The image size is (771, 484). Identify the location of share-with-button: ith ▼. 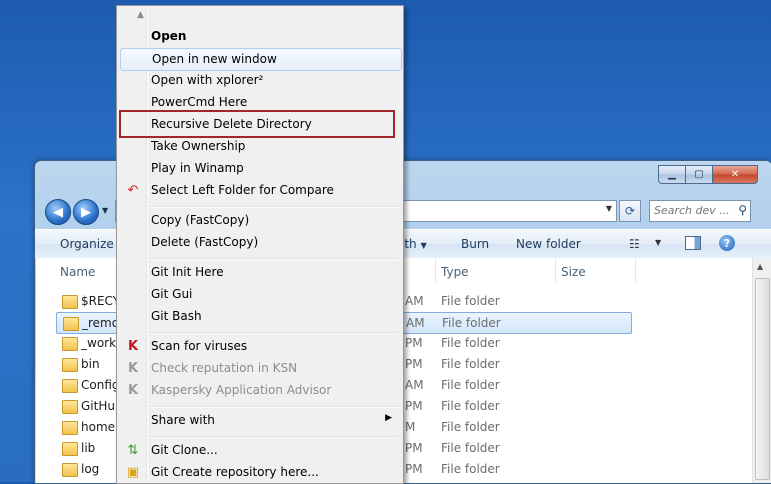
(414, 244).